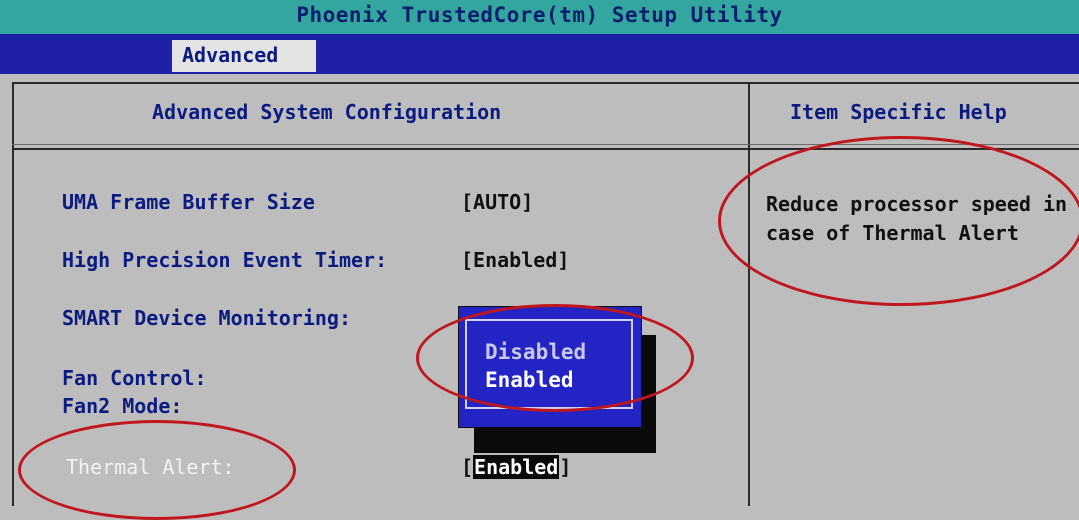  I want to click on setting-label-fan2-mode: Fan2 Mode:, so click(122, 406).